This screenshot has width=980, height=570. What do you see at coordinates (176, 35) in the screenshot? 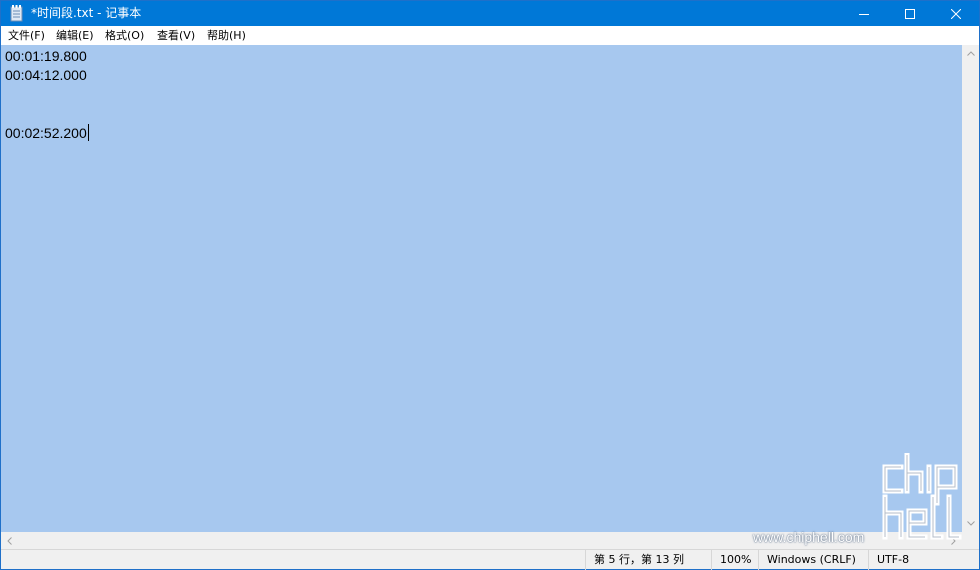
I see `menu-view: 查看(V)` at bounding box center [176, 35].